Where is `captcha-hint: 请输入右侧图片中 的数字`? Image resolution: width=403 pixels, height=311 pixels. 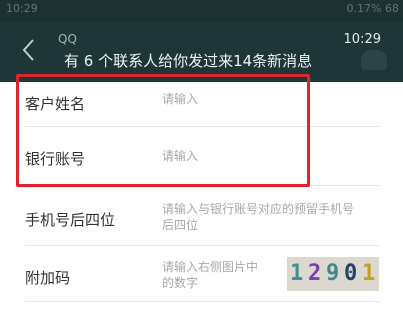
captcha-hint: 请输入右侧图片中 的数字 is located at coordinates (210, 275).